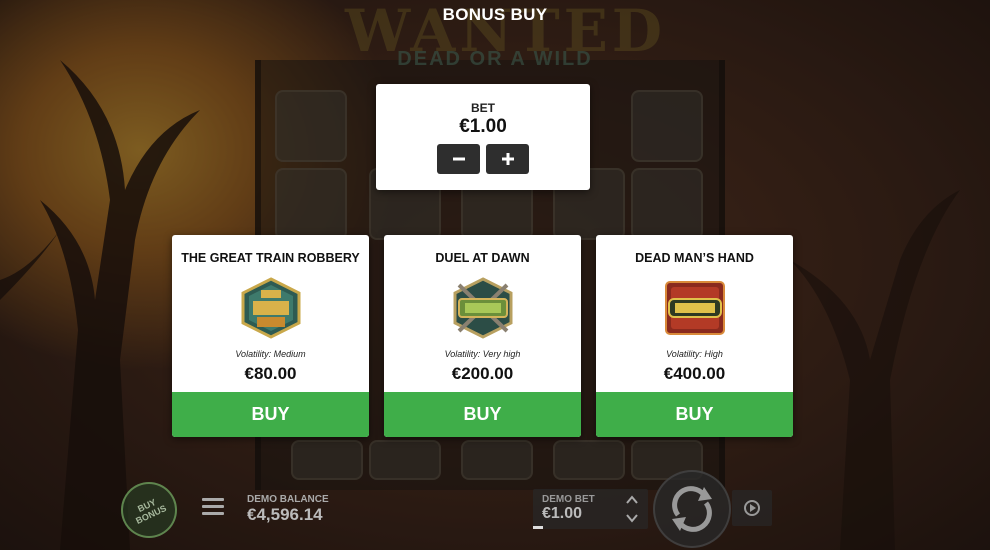 The width and height of the screenshot is (990, 550). I want to click on great-train-robbery-badge-icon, so click(270, 308).